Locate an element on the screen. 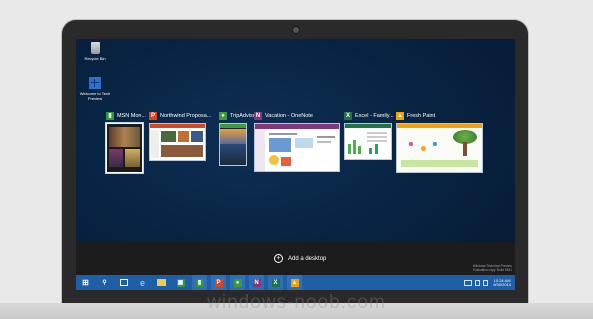  windows-icon is located at coordinates (95, 83).